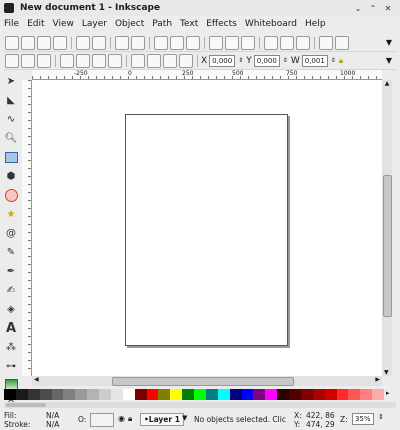  Describe the element at coordinates (287, 42) in the screenshot. I see `clone-icon` at that location.